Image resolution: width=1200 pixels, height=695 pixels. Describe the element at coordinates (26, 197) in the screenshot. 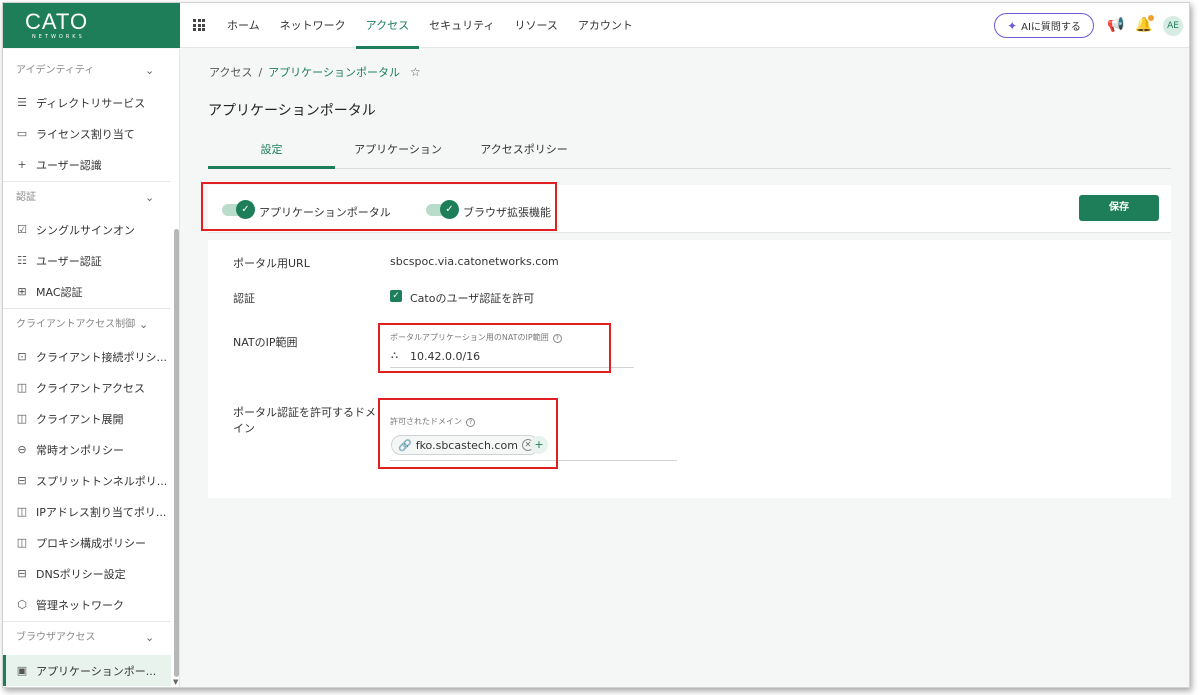

I see `section-title: 認証` at that location.